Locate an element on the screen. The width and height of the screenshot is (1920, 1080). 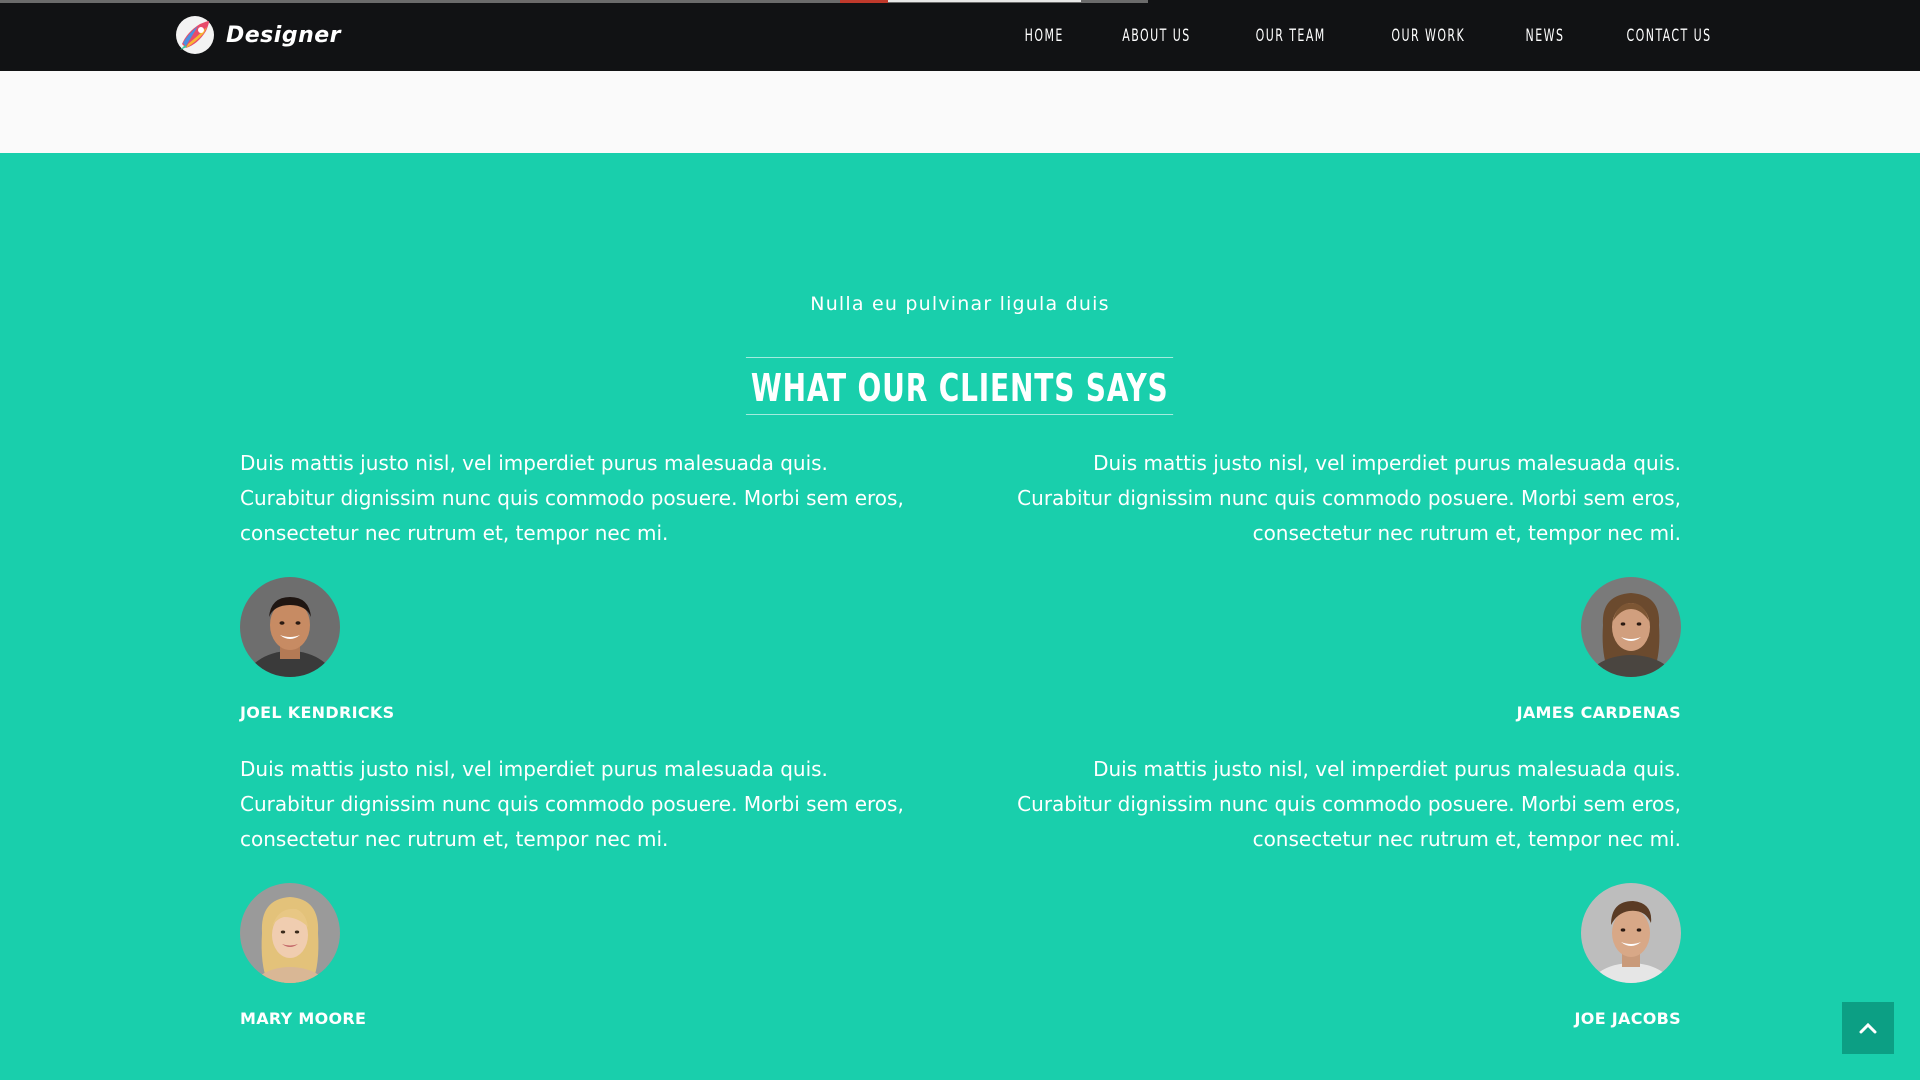
page-progress-bar is located at coordinates (574, 1).